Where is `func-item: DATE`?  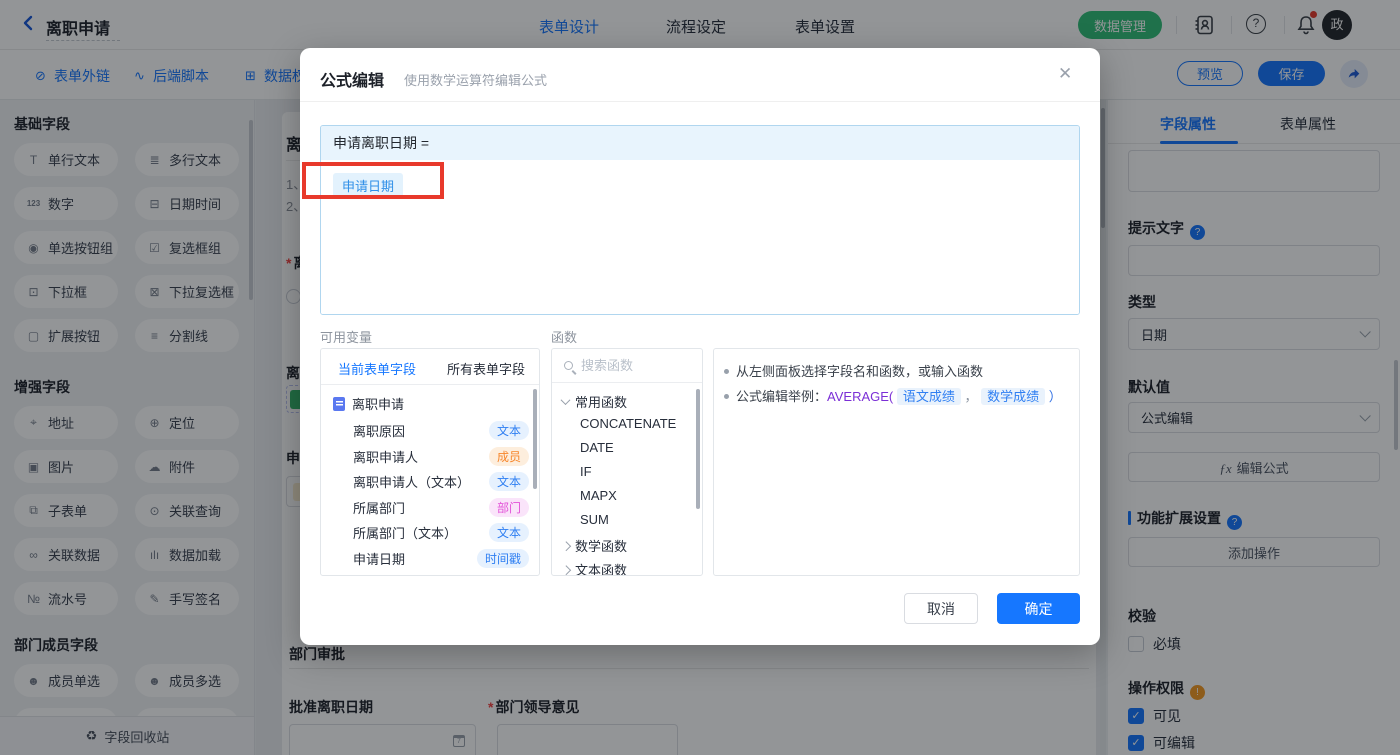
func-item: DATE is located at coordinates (597, 447).